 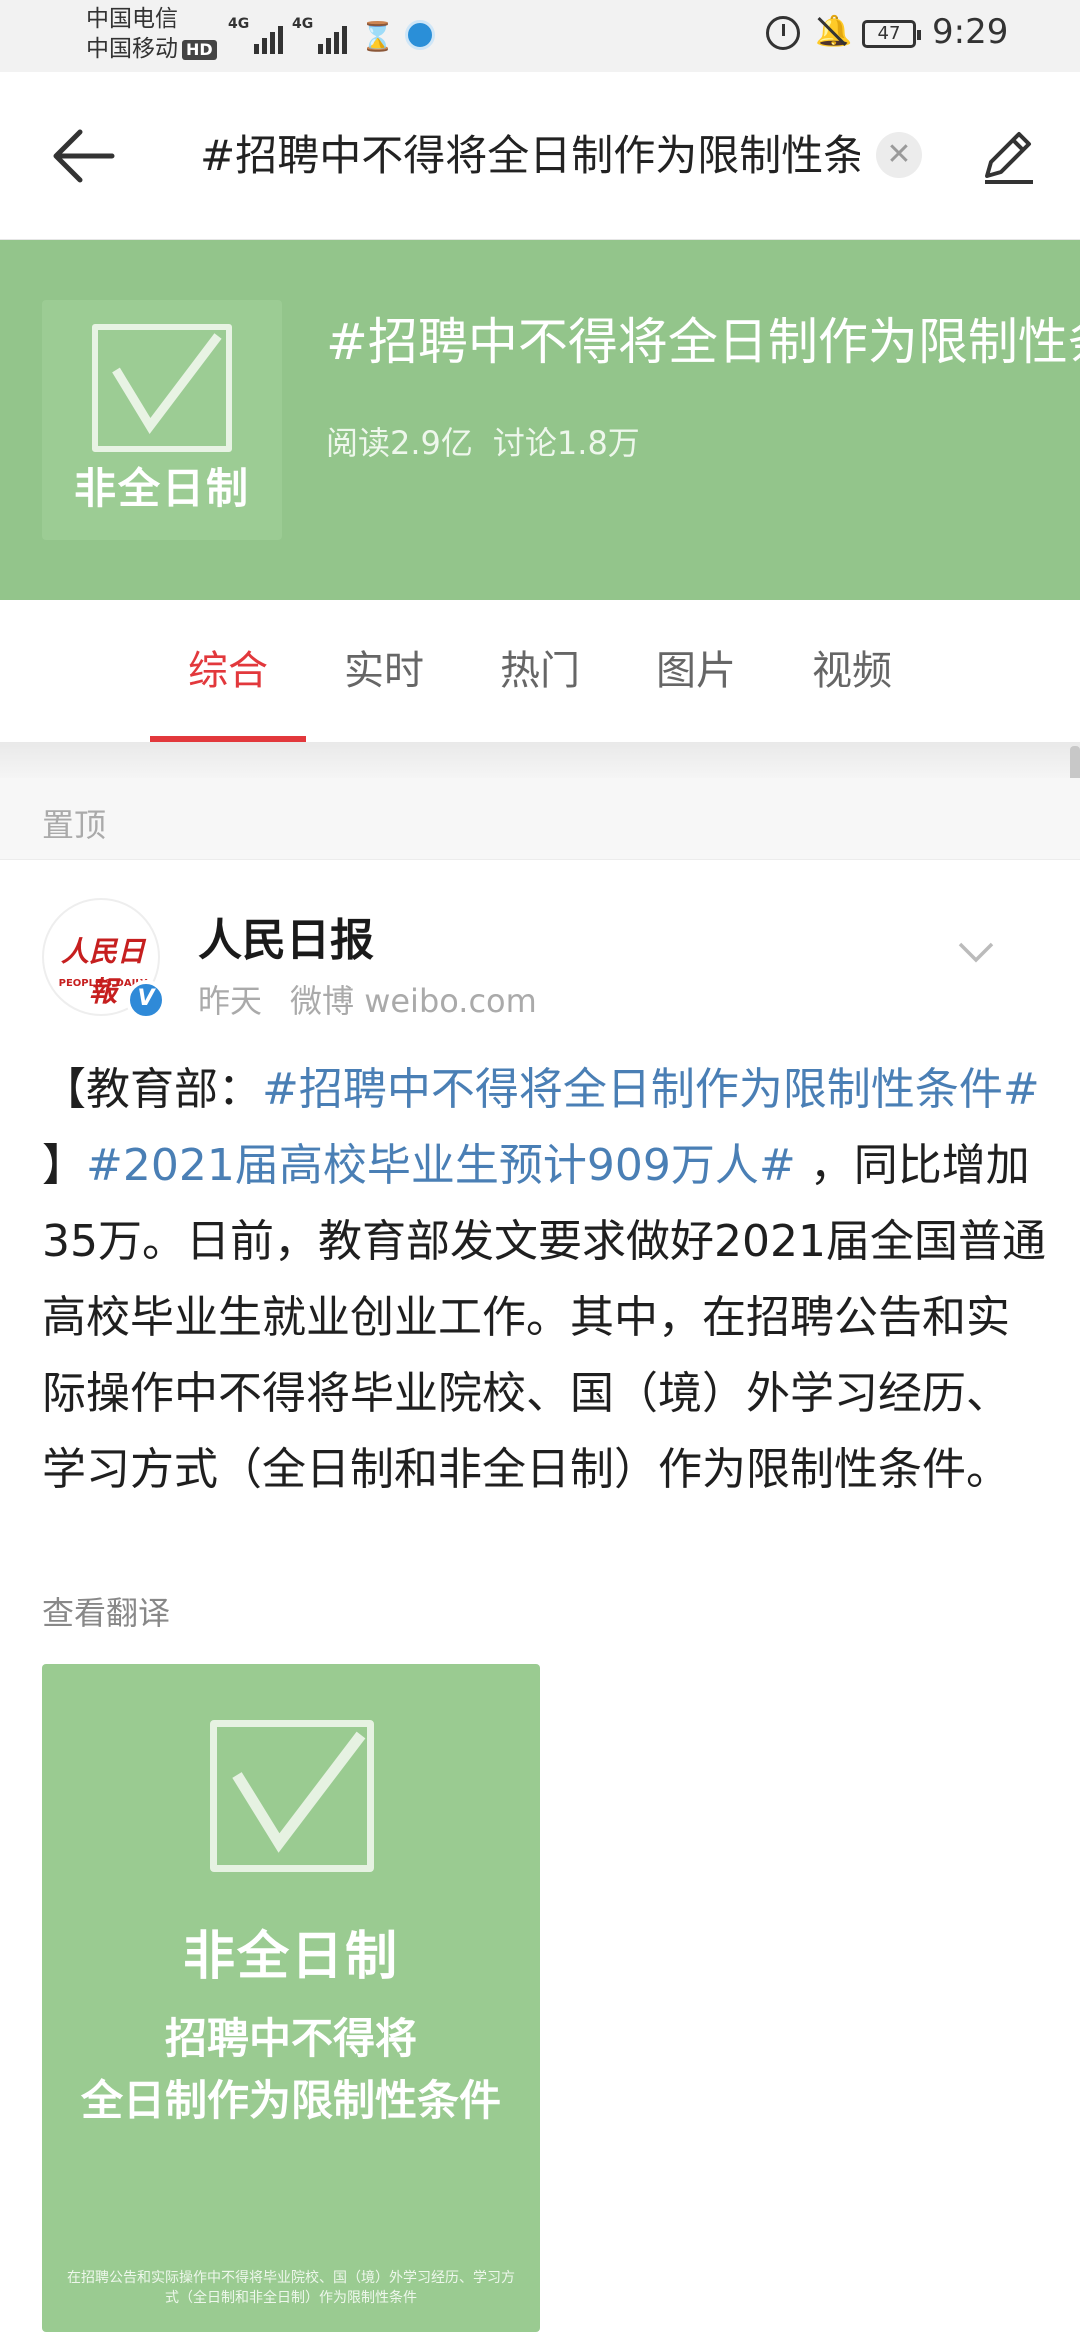 I want to click on battery-icon: 47, so click(x=891, y=34).